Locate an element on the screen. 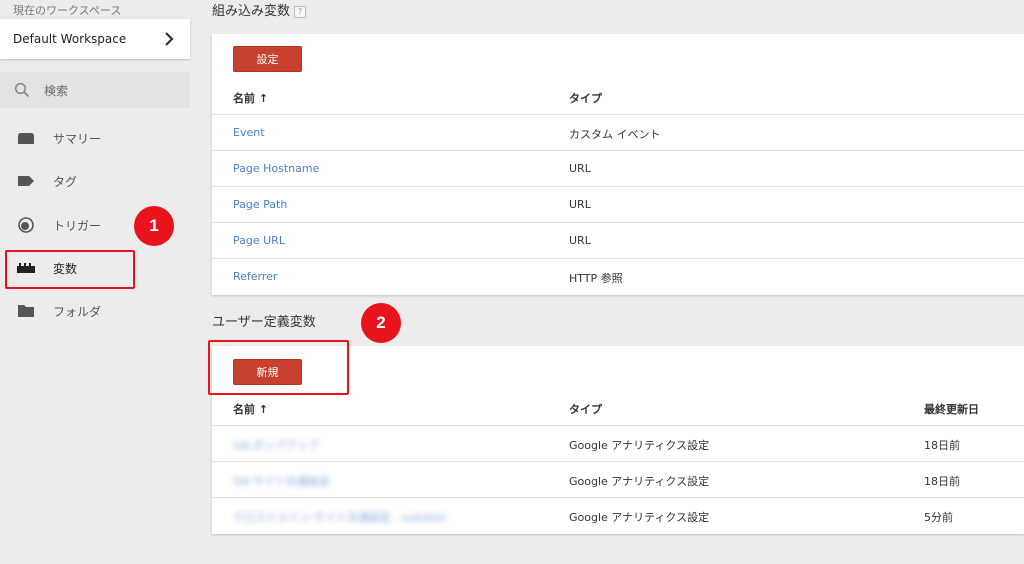 The image size is (1024, 564). search-icon is located at coordinates (22, 90).